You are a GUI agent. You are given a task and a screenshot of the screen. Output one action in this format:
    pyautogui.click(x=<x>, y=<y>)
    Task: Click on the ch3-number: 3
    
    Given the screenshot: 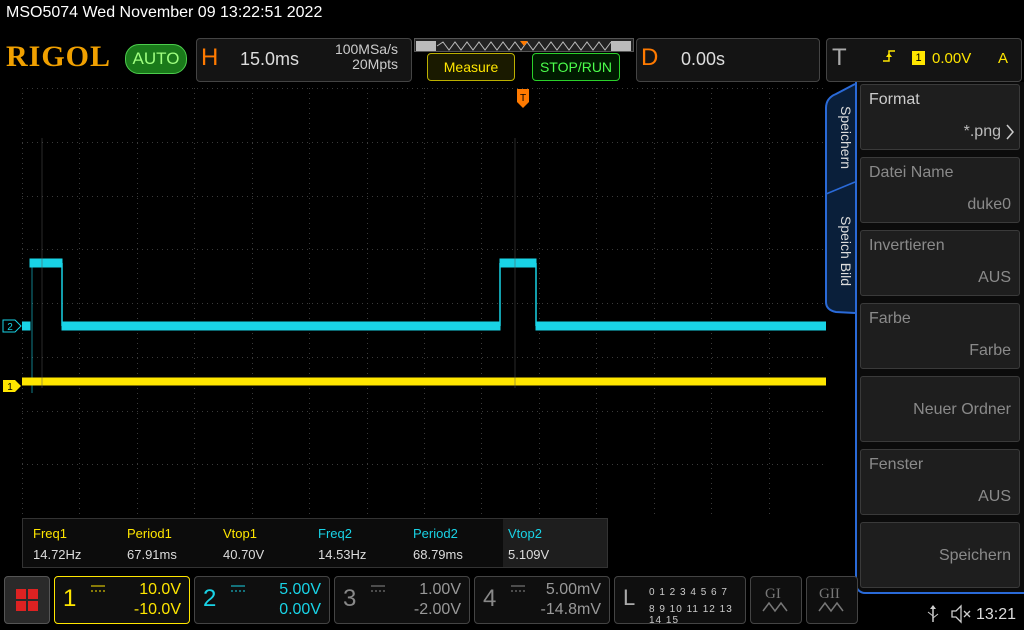 What is the action you would take?
    pyautogui.click(x=350, y=598)
    